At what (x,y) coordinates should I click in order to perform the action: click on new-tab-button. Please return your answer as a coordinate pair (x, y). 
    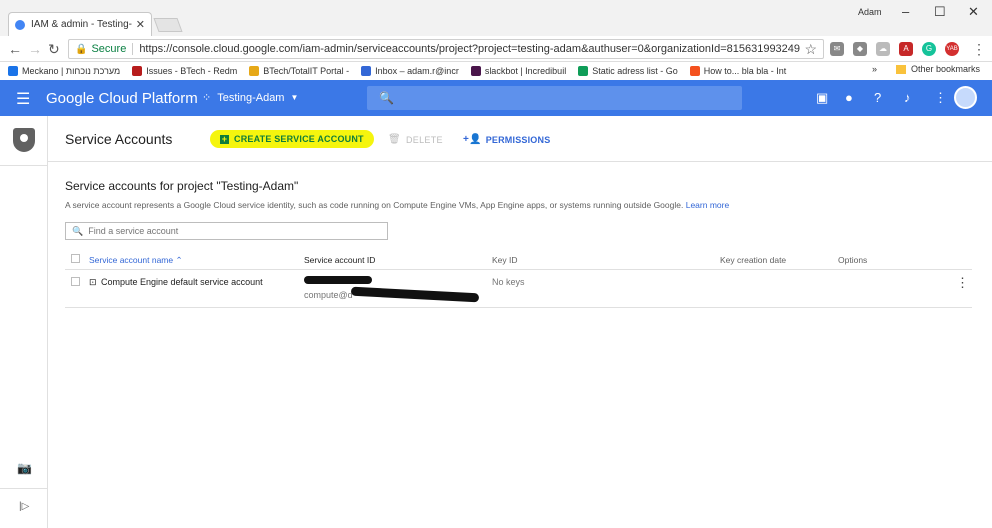
    Looking at the image, I should click on (168, 25).